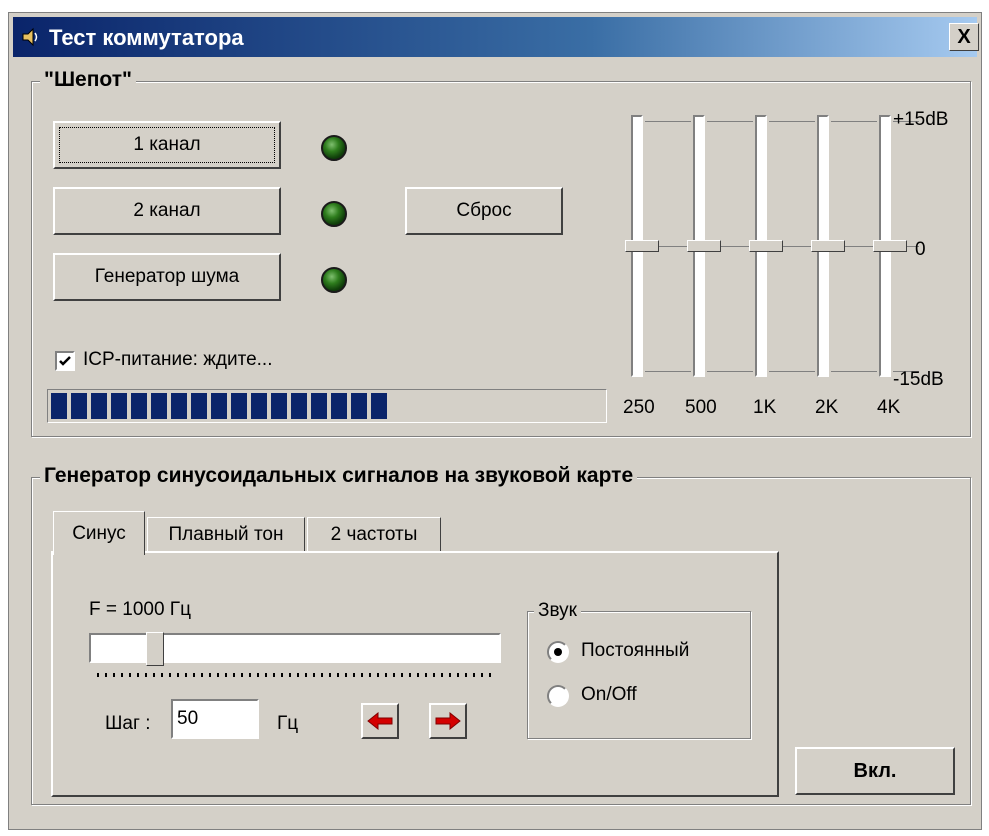 Image resolution: width=989 pixels, height=836 pixels. I want to click on eq-band-label-4K: 4K, so click(889, 407).